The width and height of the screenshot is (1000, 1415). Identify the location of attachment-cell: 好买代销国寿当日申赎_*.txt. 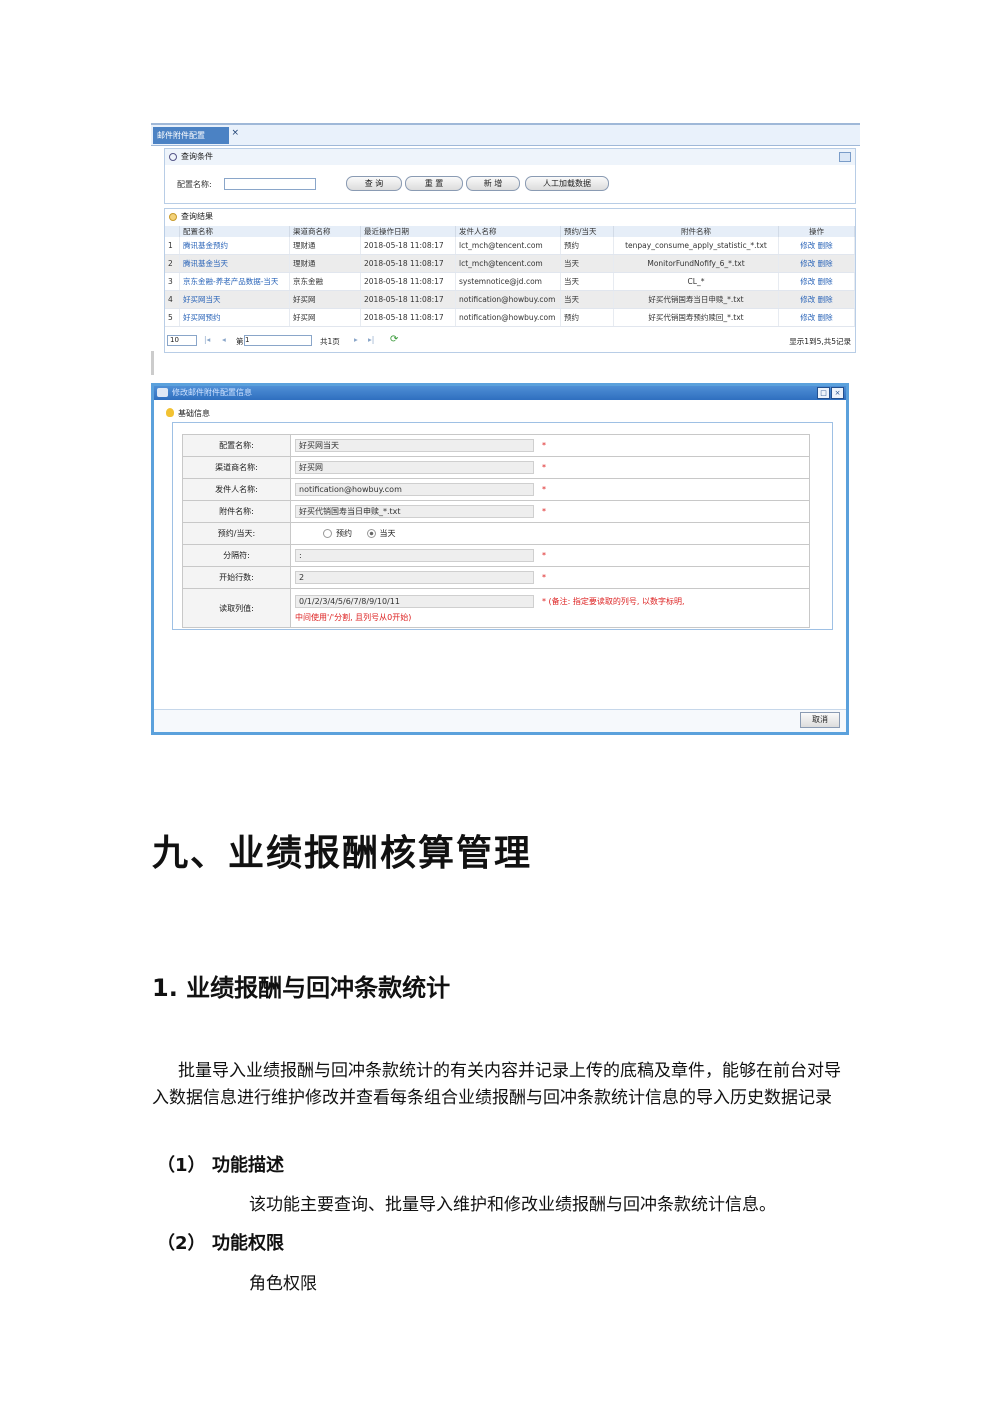
(696, 299).